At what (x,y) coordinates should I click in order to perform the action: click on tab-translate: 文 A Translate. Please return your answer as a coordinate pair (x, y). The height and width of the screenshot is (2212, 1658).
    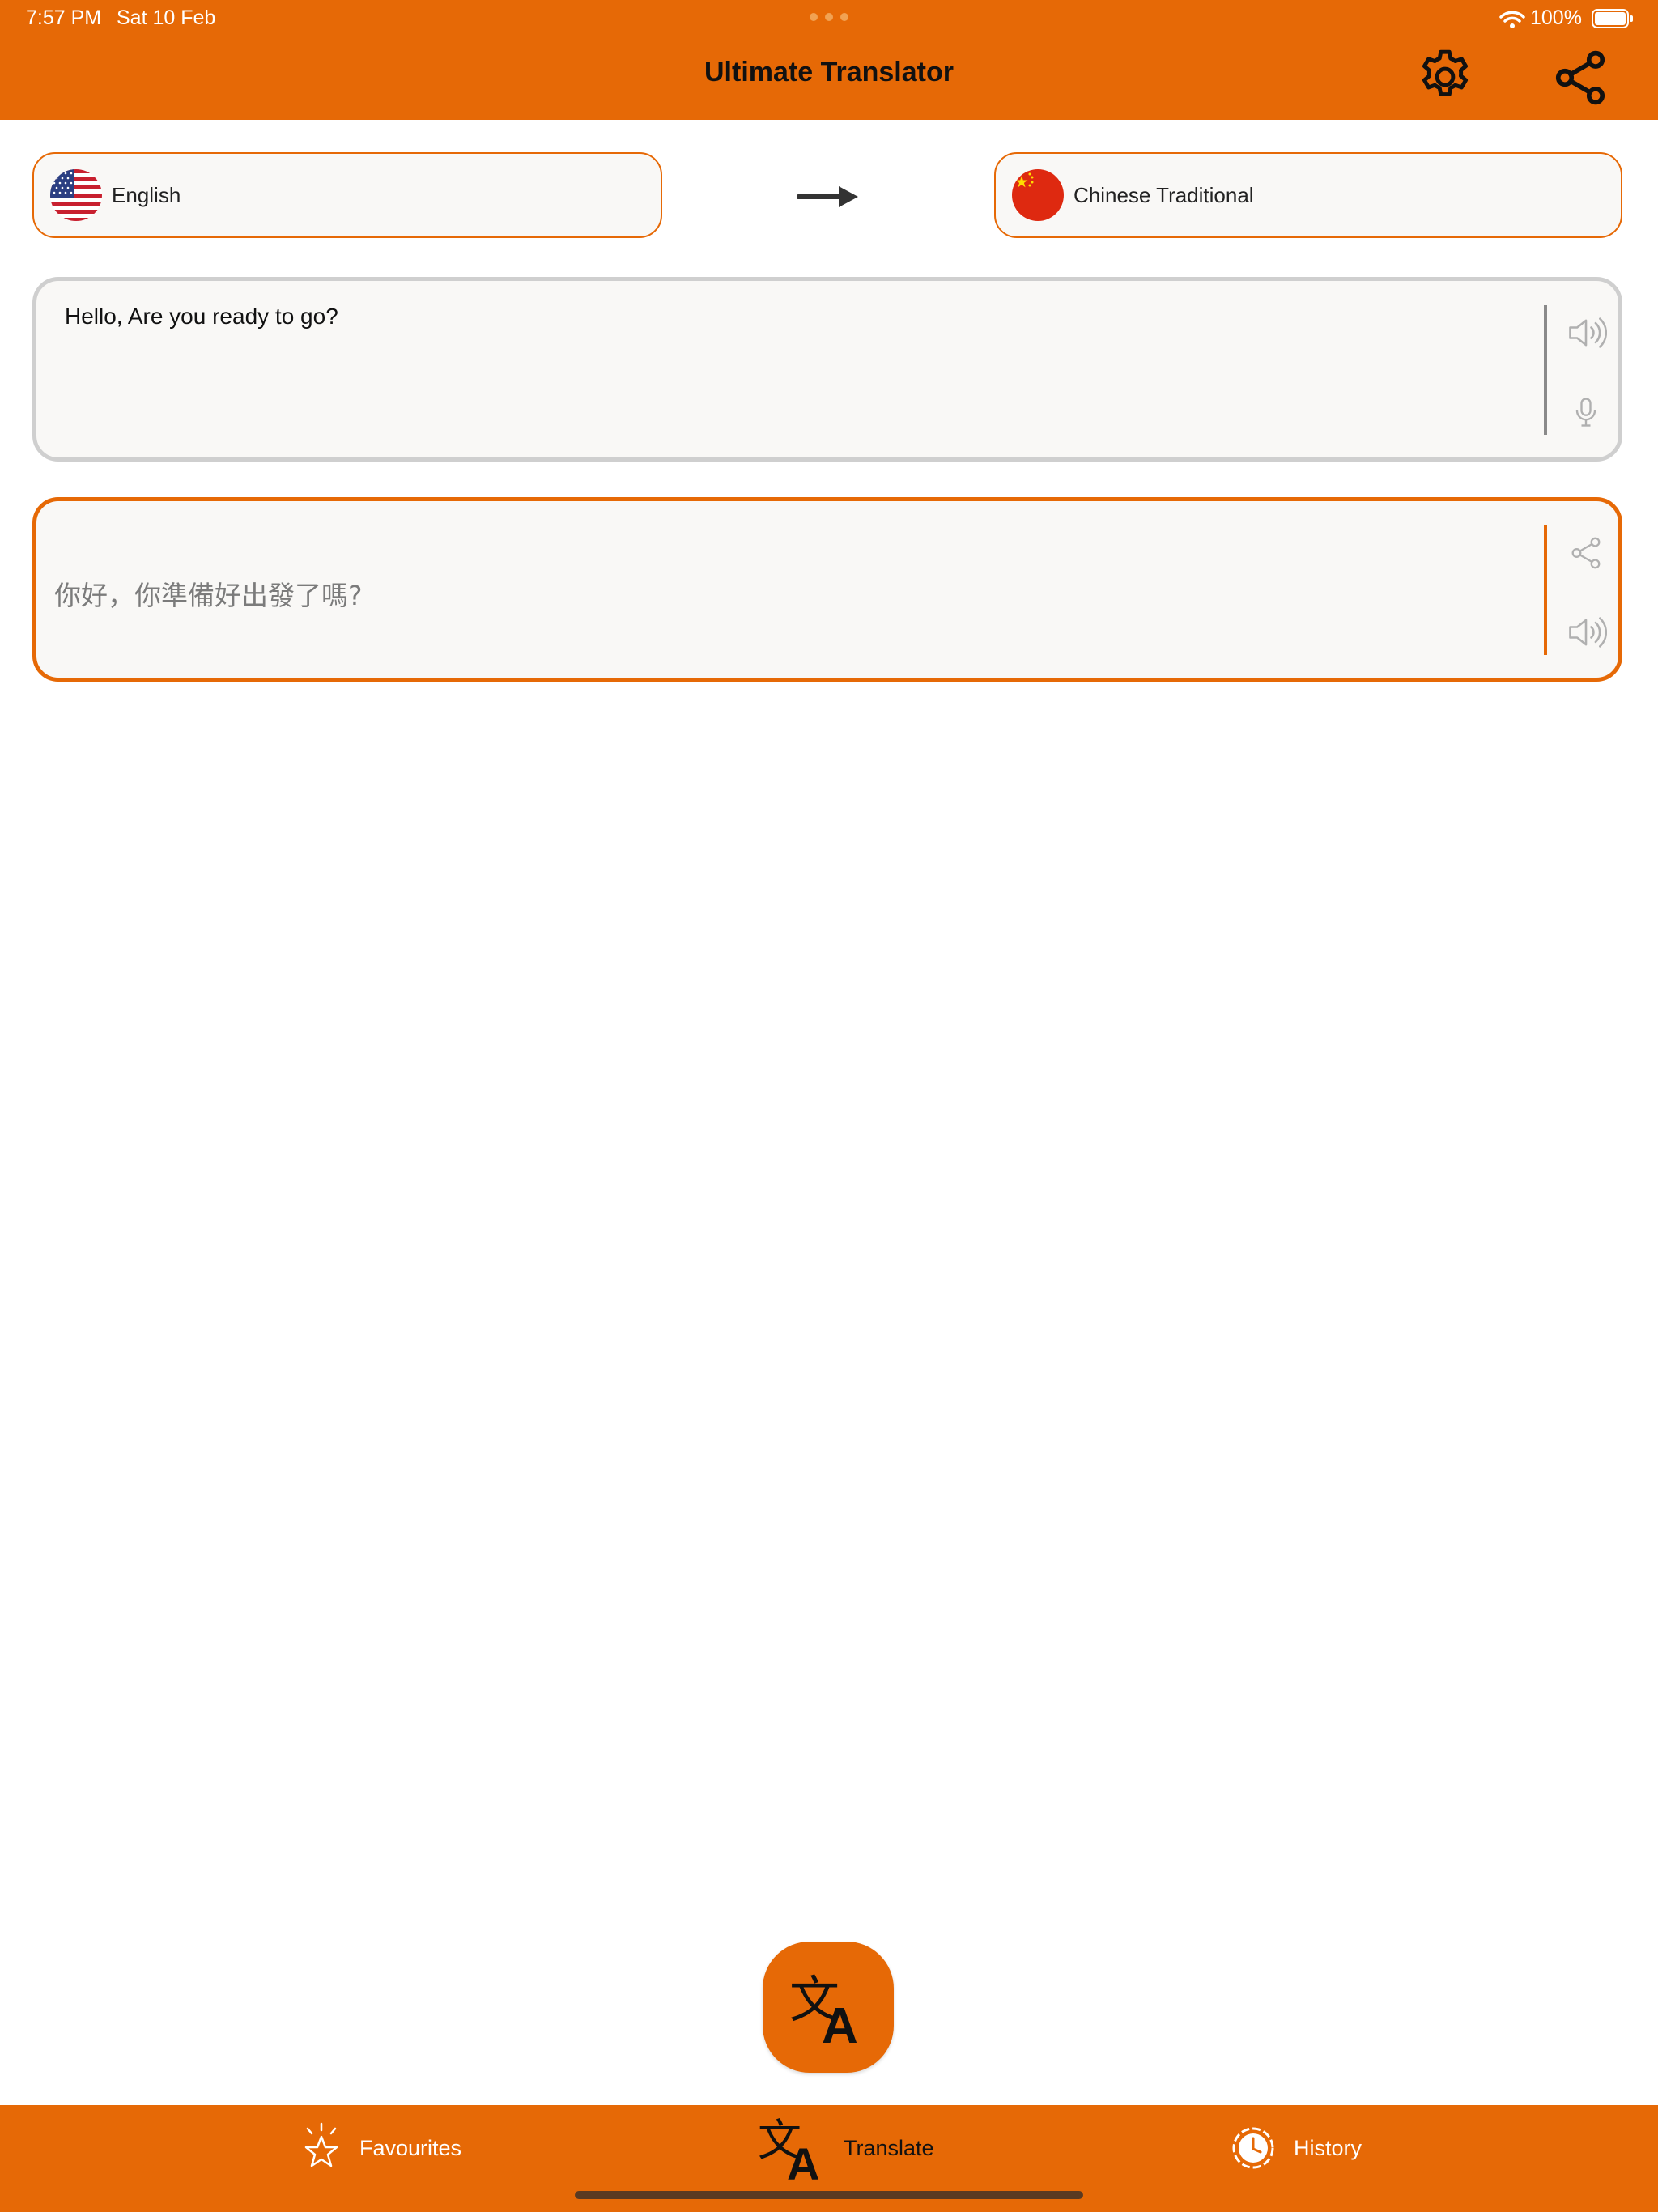
    Looking at the image, I should click on (846, 2148).